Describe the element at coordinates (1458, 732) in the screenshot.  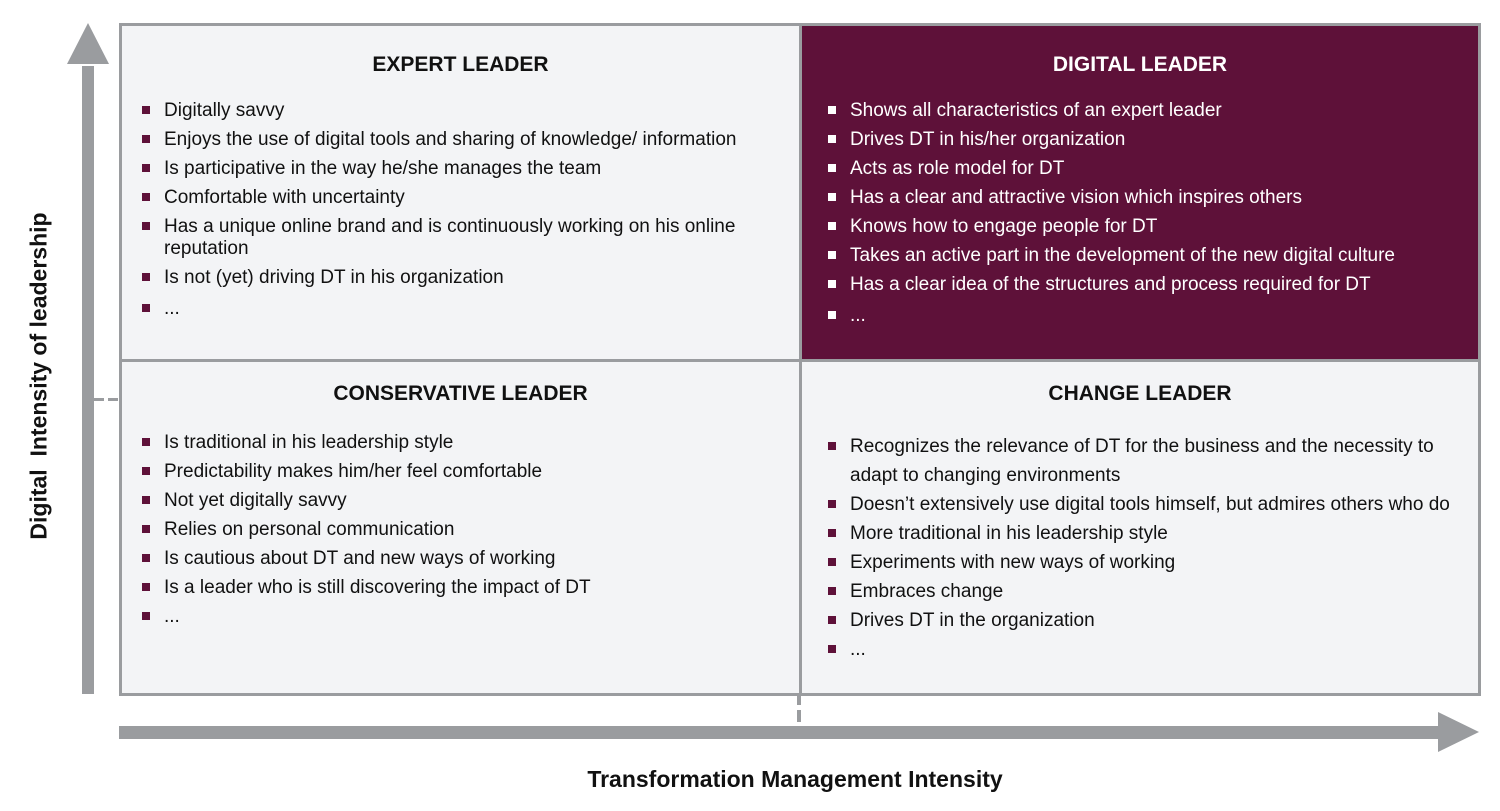
I see `x-axis-arrowhead-icon` at that location.